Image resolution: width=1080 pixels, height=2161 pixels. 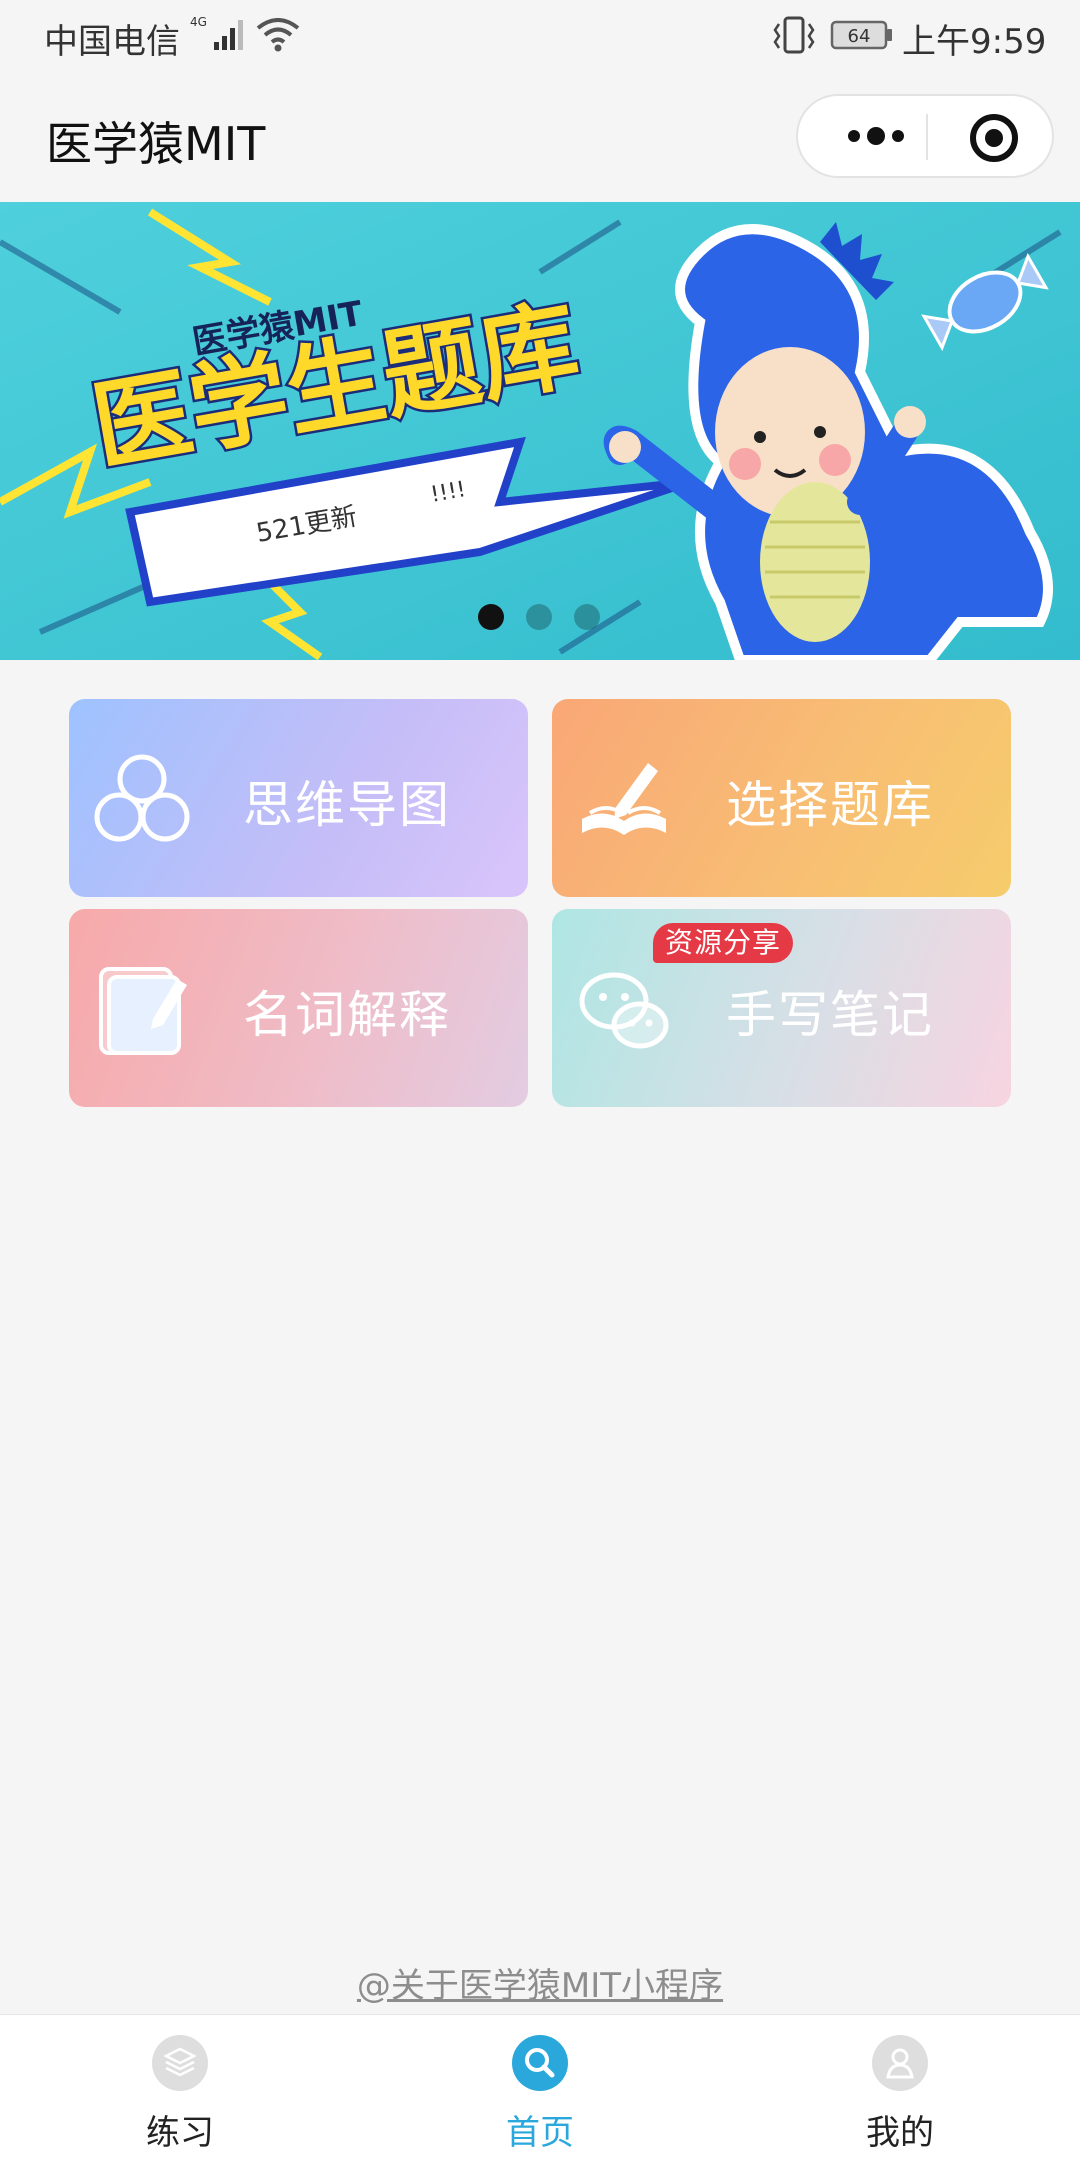 I want to click on tile-label: 名词解释, so click(x=347, y=1015).